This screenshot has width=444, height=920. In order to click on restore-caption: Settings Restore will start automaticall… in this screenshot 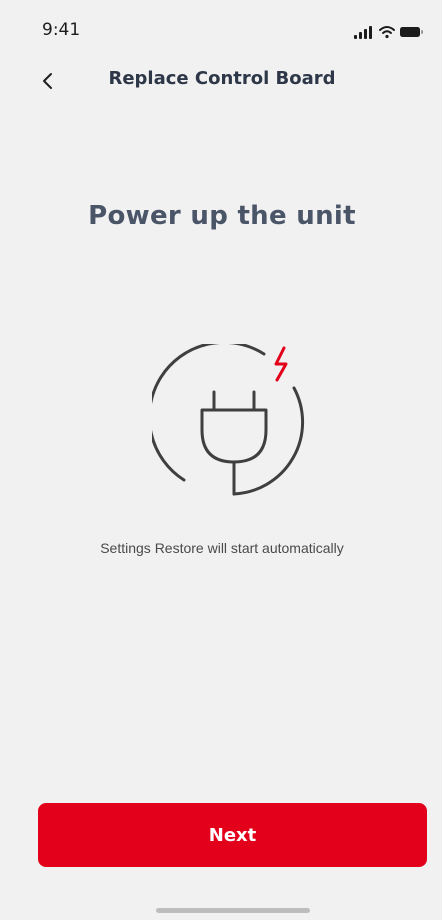, I will do `click(222, 548)`.